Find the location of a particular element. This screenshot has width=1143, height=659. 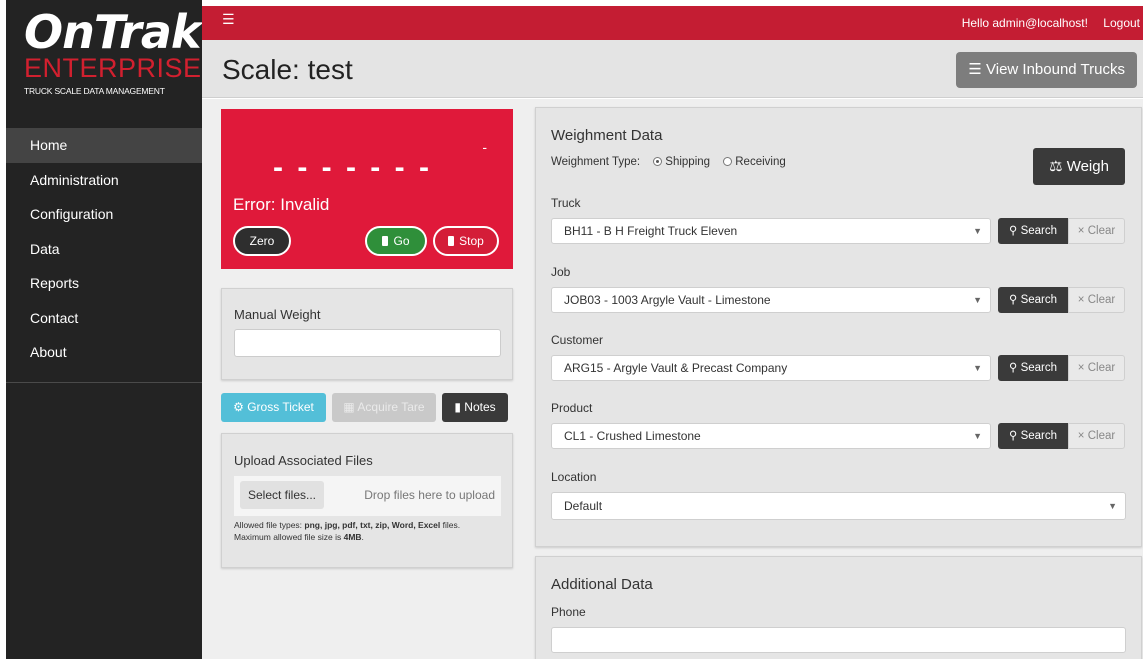

max-size: 4MB is located at coordinates (352, 537).